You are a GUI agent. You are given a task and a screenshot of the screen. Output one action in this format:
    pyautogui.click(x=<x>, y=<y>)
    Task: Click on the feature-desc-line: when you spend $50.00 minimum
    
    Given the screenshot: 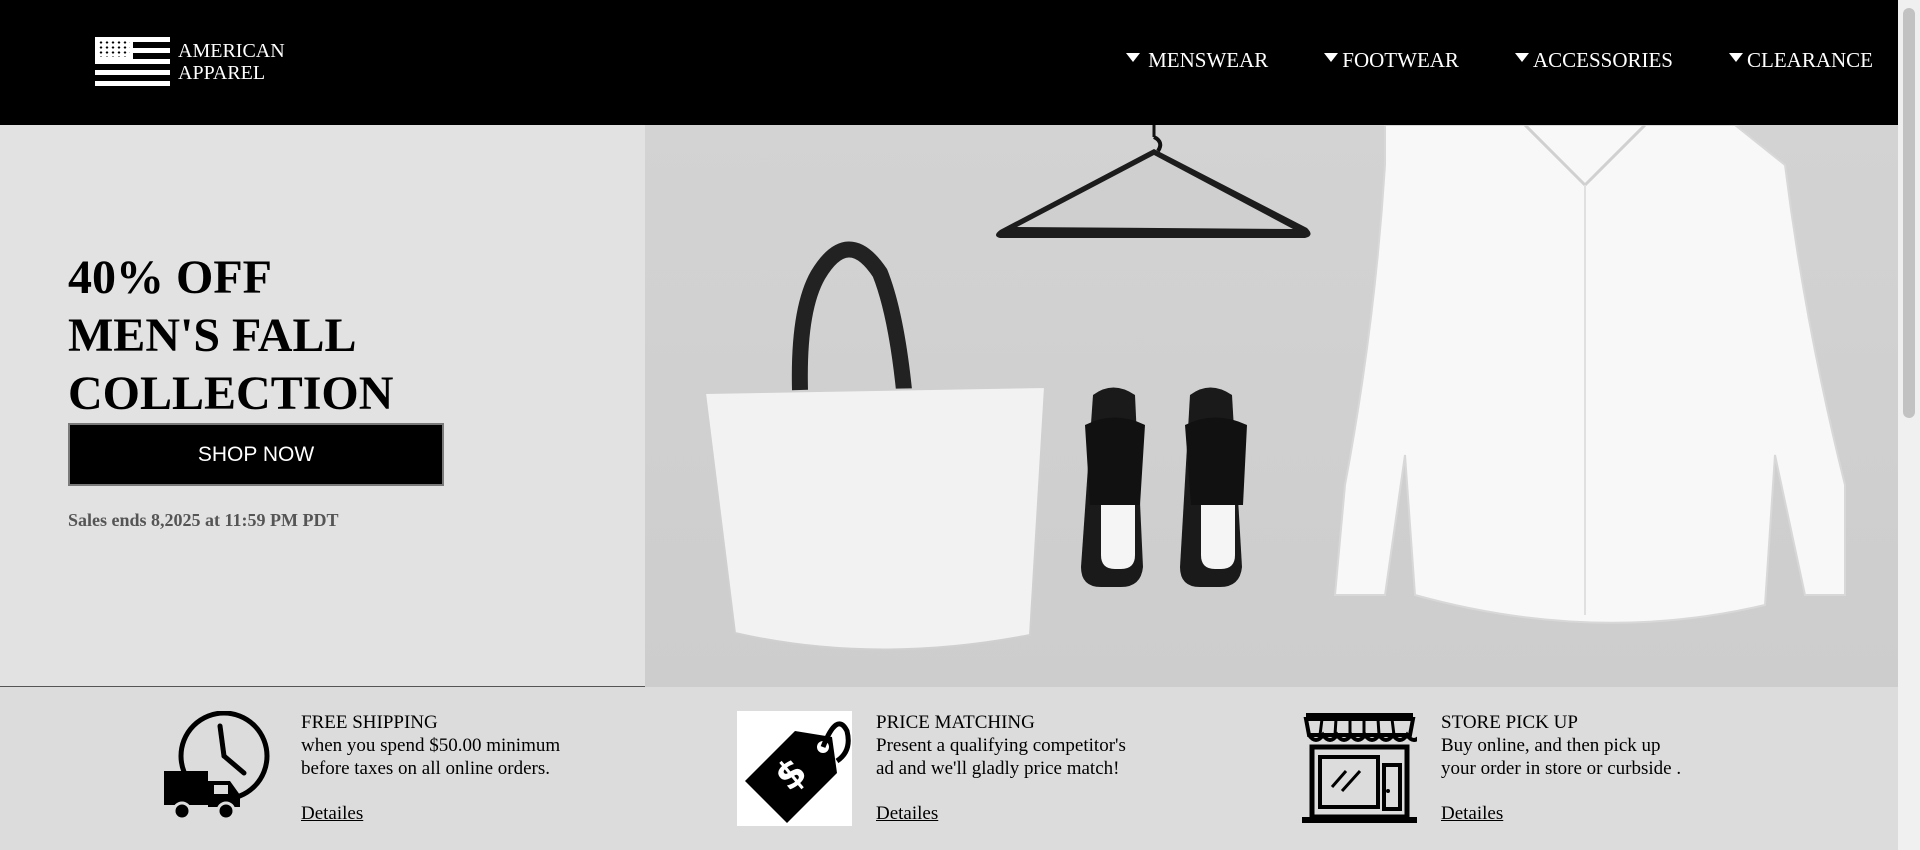 What is the action you would take?
    pyautogui.click(x=431, y=745)
    